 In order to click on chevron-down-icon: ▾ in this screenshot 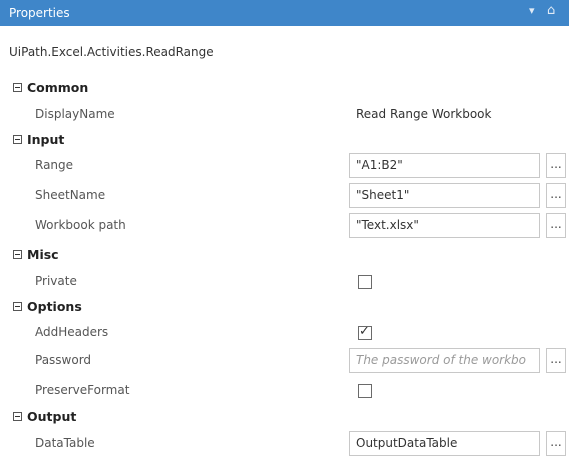, I will do `click(532, 10)`.